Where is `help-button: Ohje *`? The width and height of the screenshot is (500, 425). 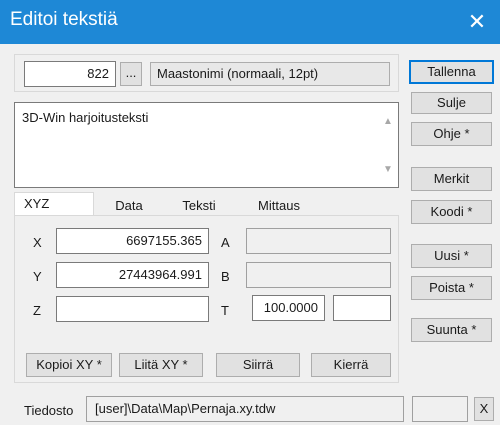 help-button: Ohje * is located at coordinates (451, 134).